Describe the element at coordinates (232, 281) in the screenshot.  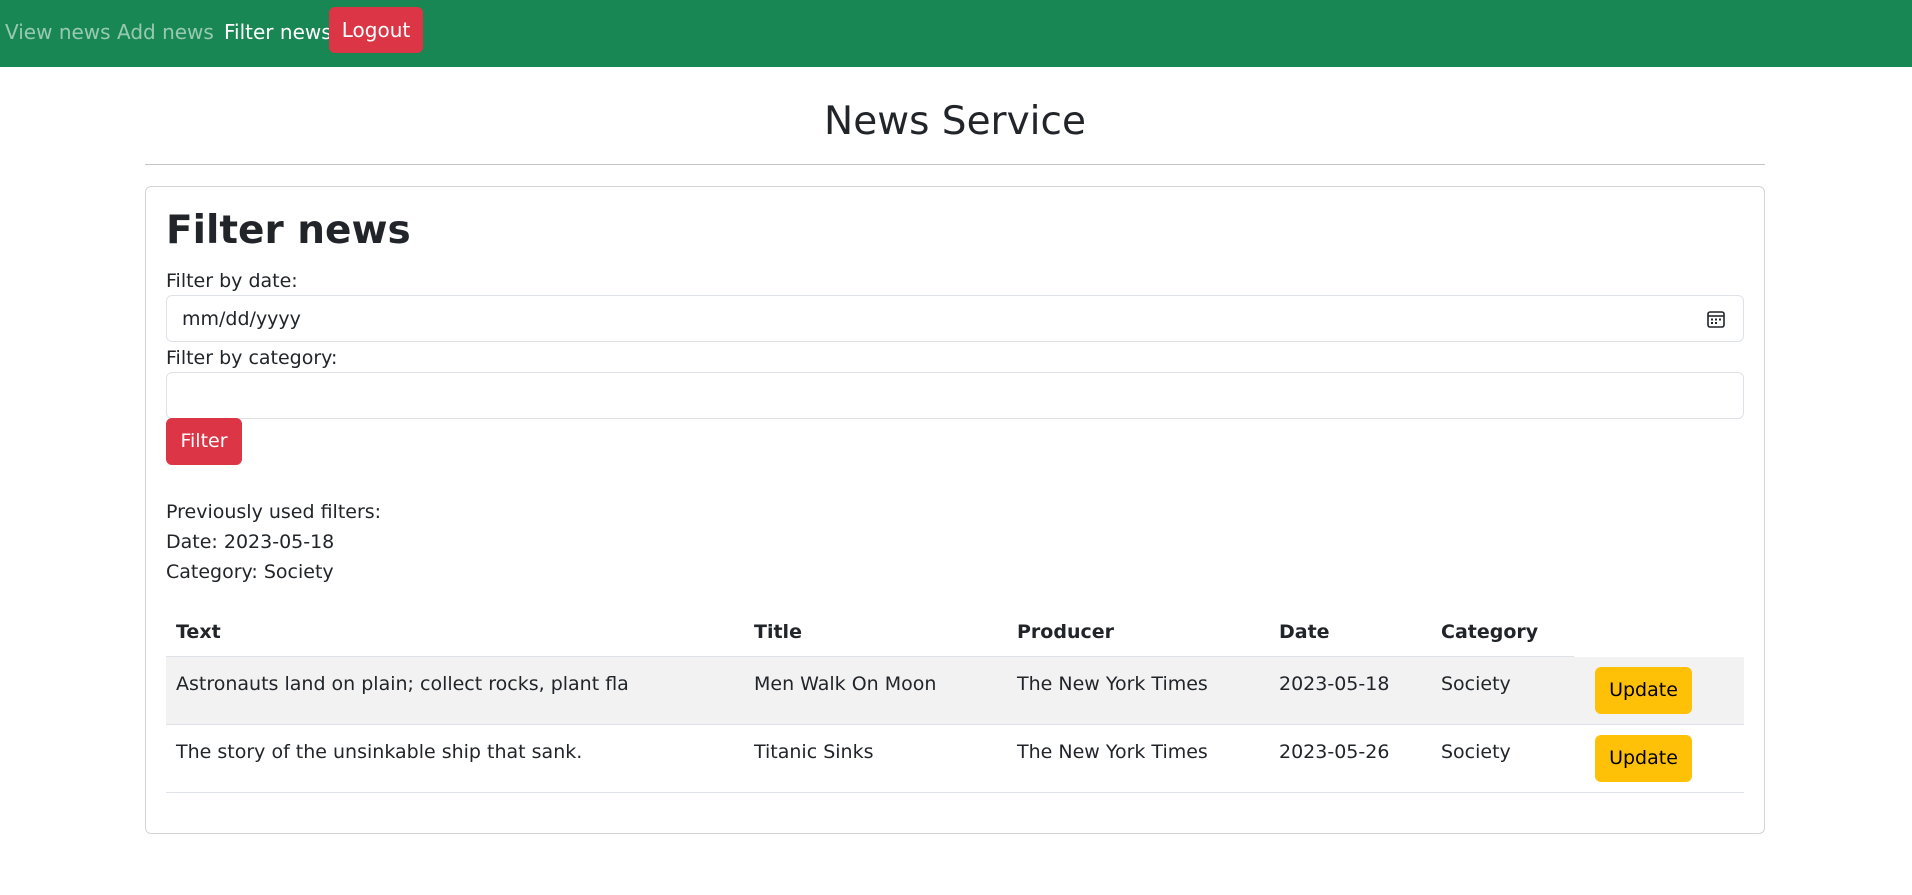
I see `date-filter-label: Filter by date:` at that location.